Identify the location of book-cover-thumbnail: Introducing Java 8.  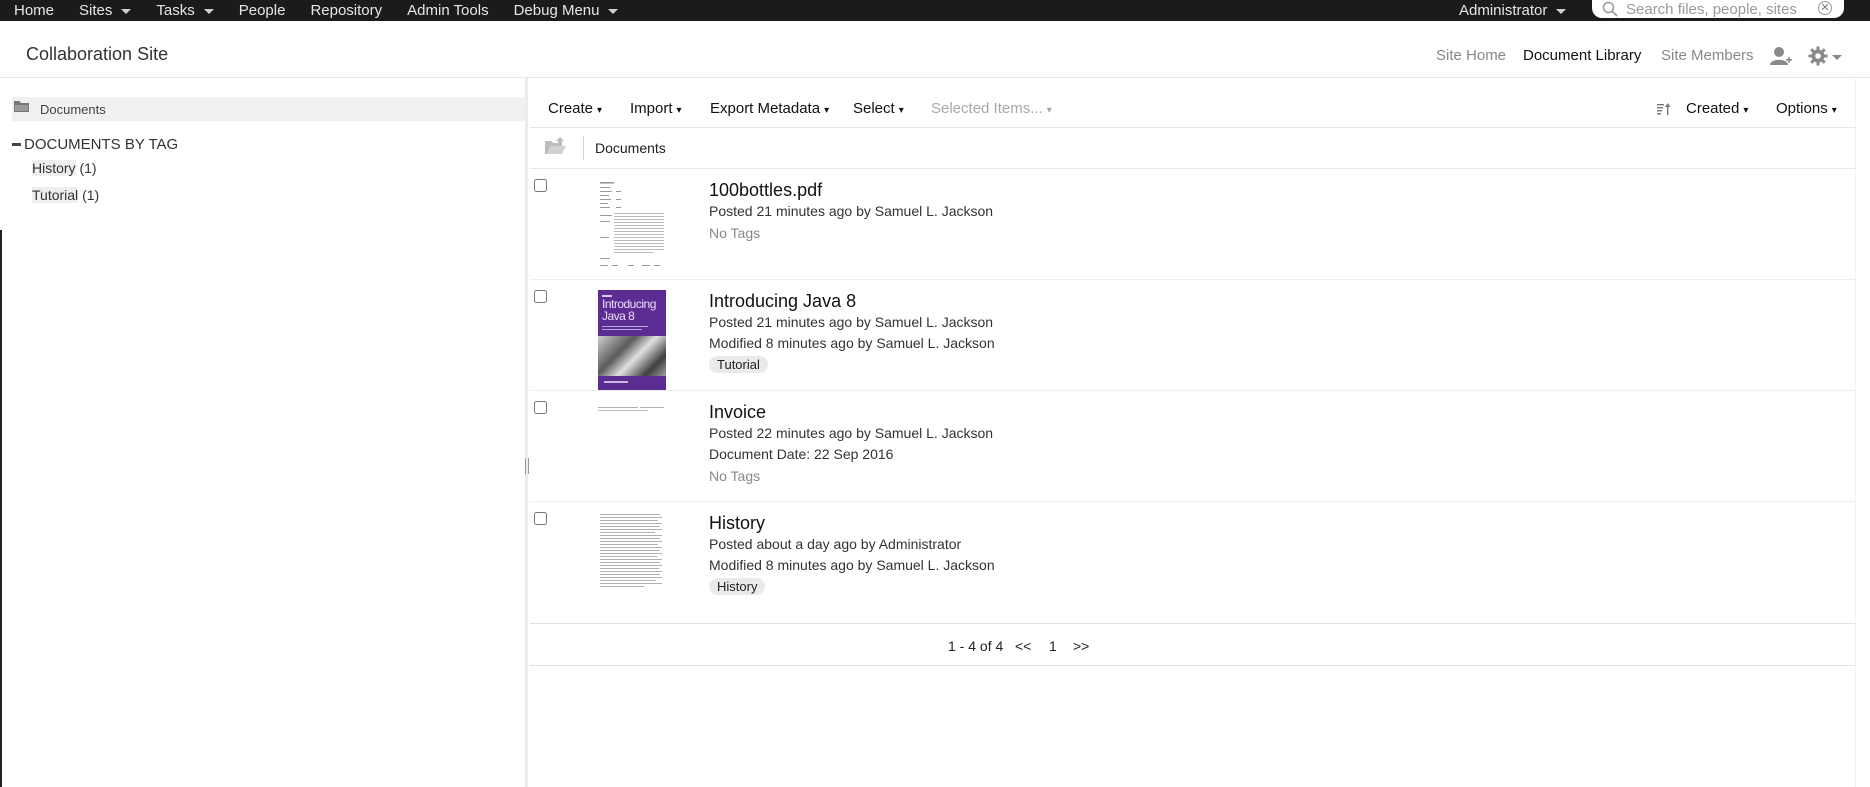
(632, 340).